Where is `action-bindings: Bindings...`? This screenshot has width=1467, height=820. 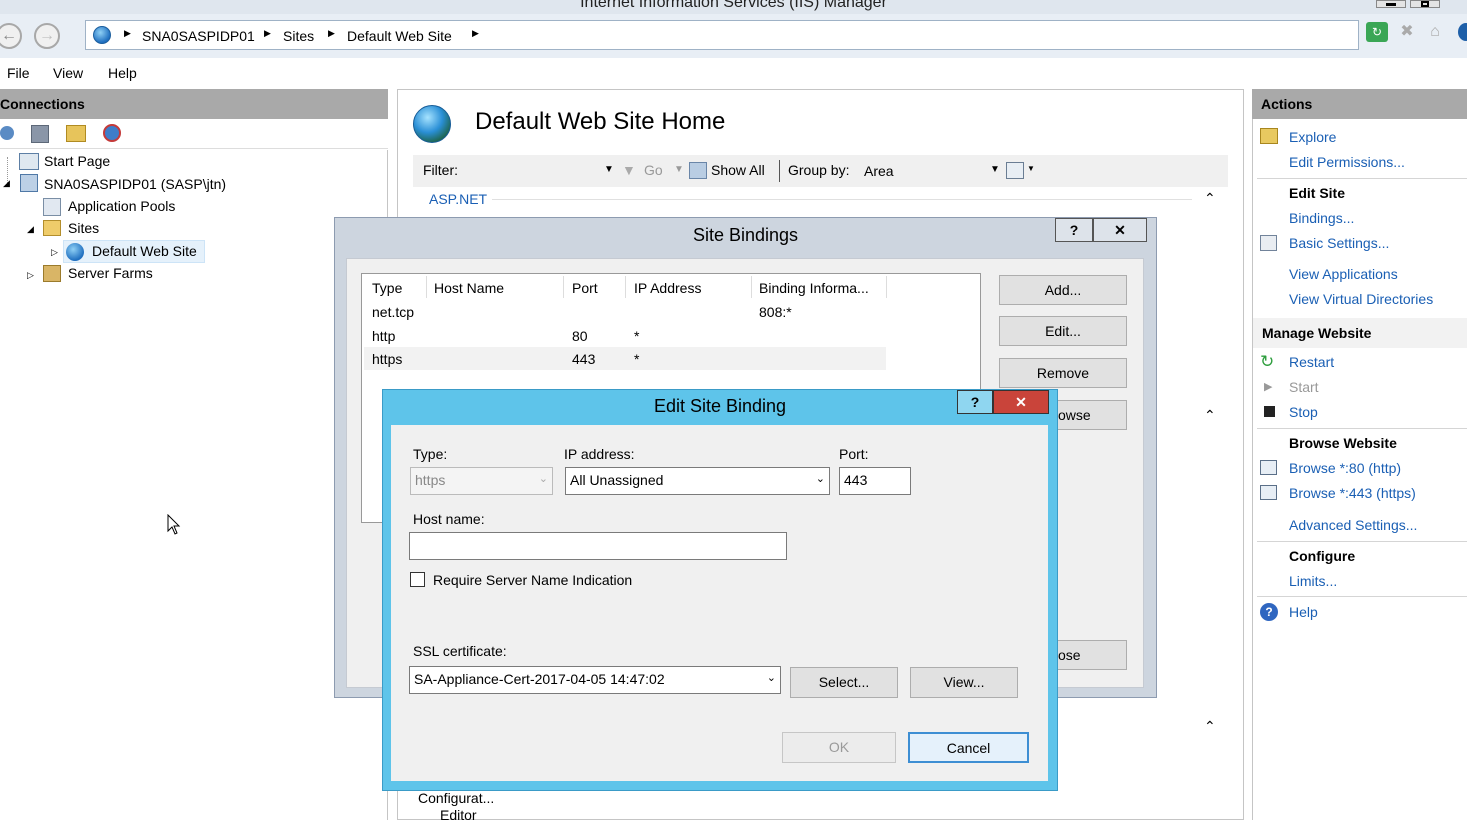 action-bindings: Bindings... is located at coordinates (1321, 218).